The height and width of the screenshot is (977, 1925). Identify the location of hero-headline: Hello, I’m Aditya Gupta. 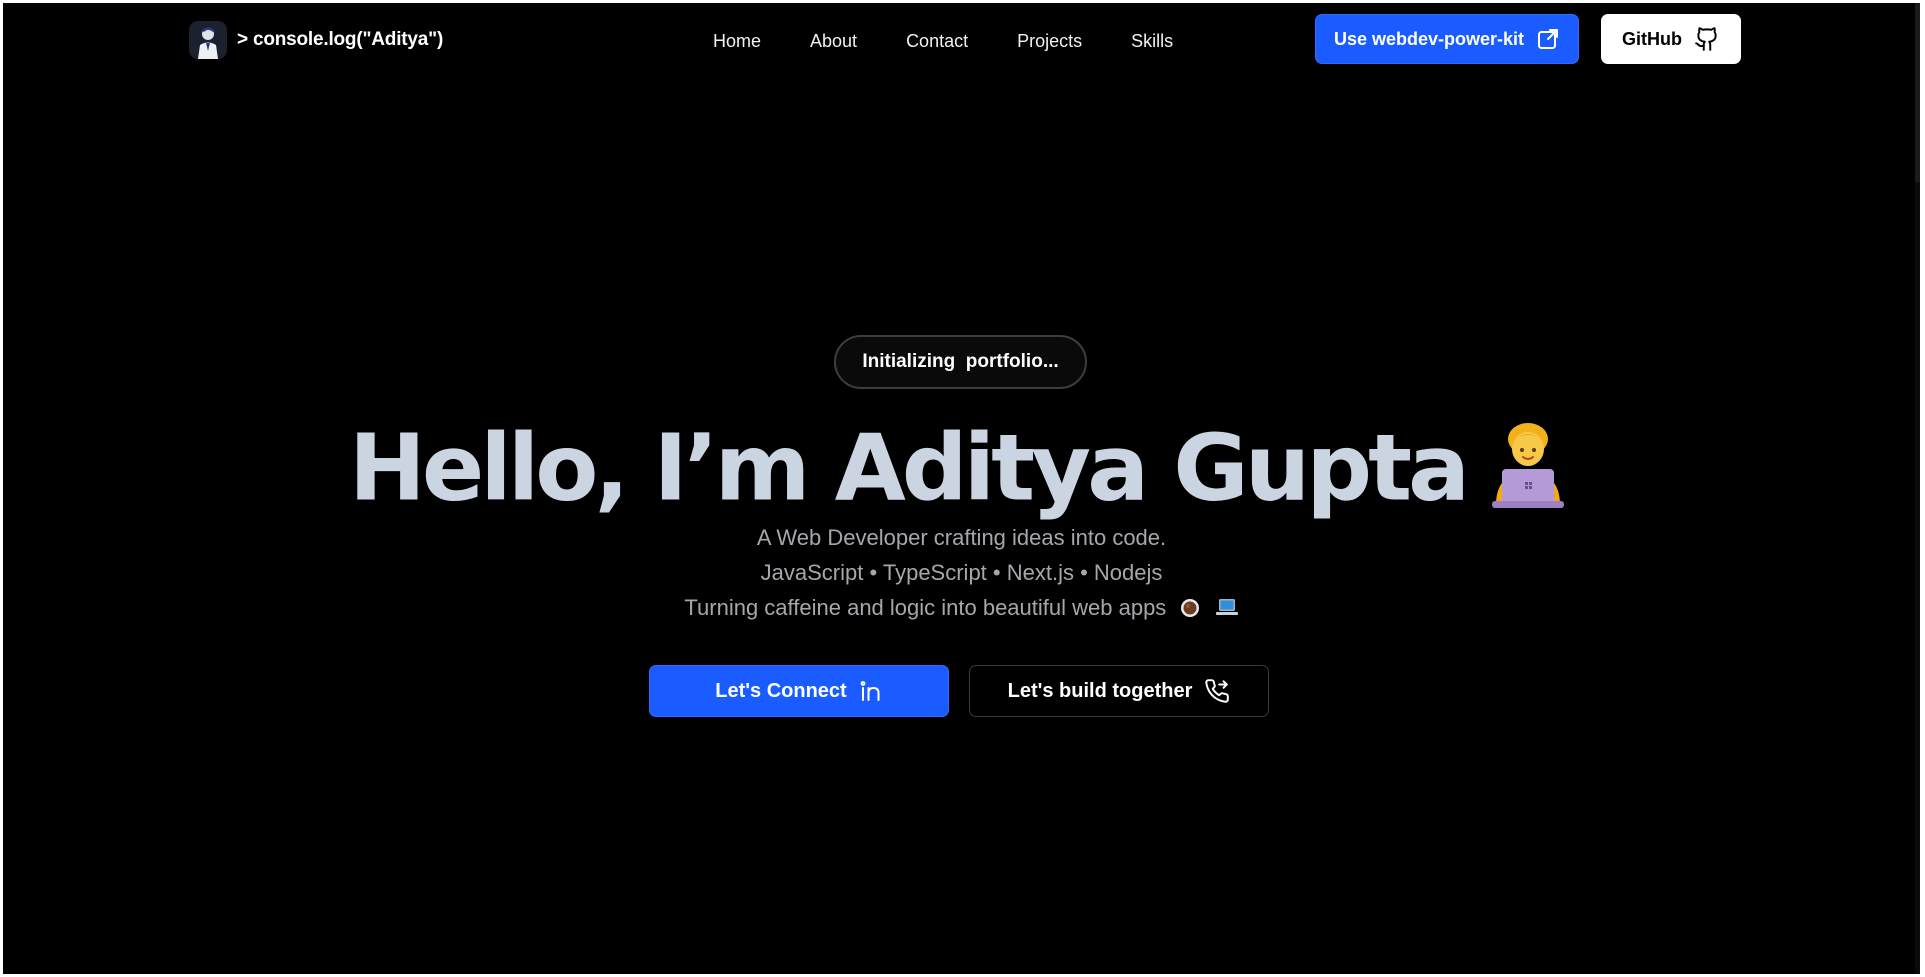
(961, 466).